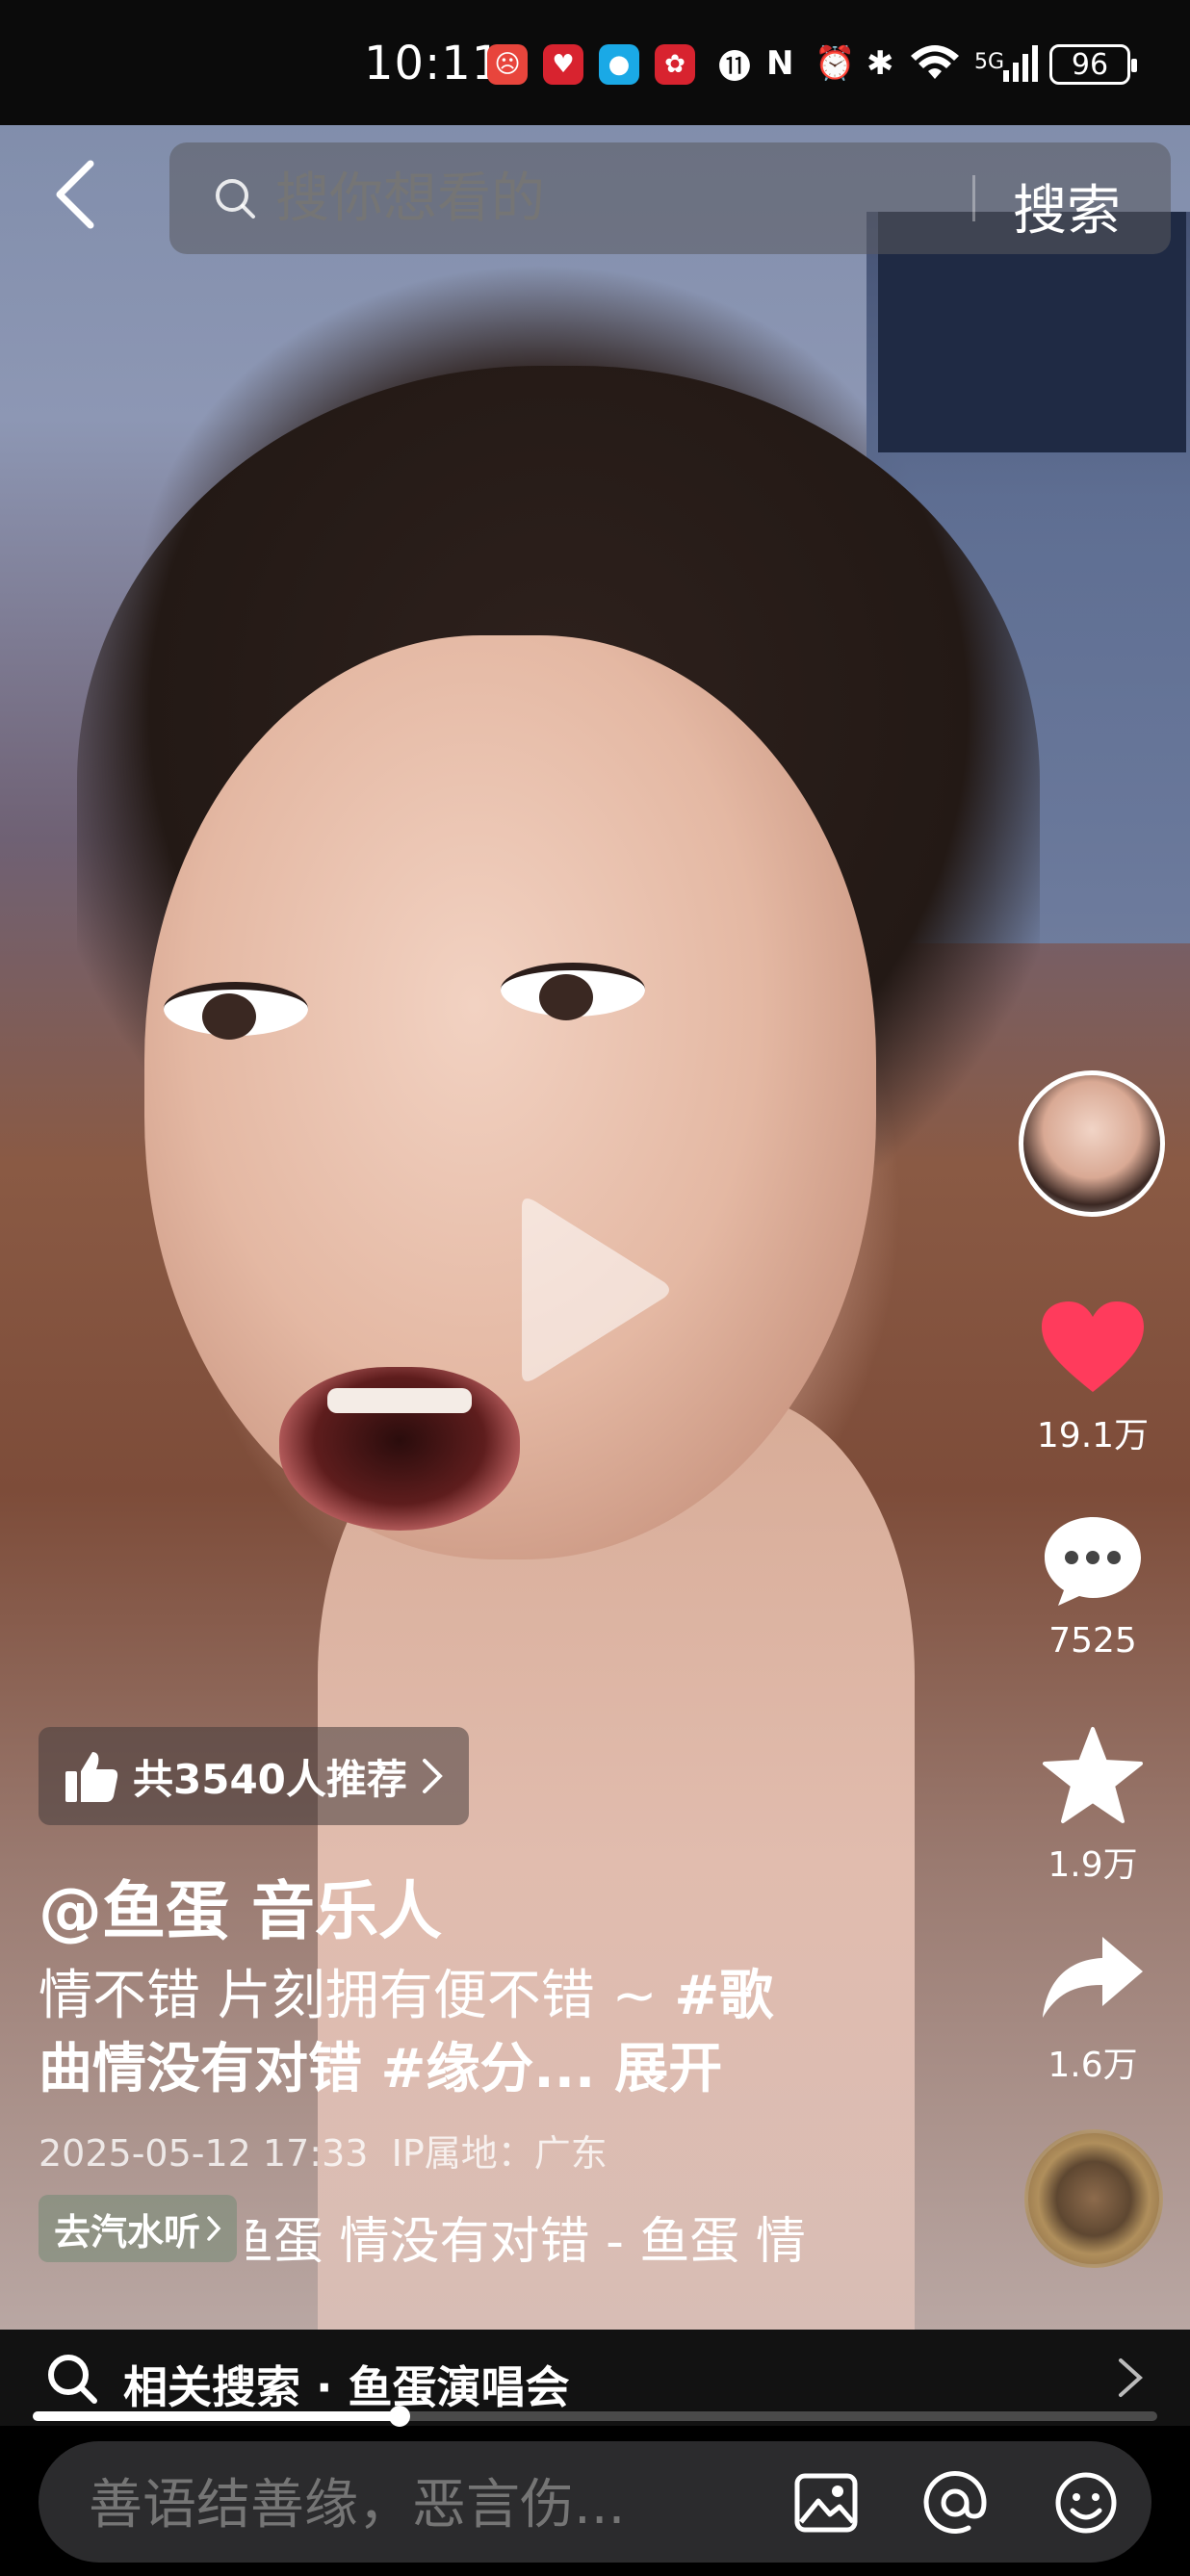 Image resolution: width=1190 pixels, height=2576 pixels. I want to click on share-button: 1.6万, so click(1093, 2010).